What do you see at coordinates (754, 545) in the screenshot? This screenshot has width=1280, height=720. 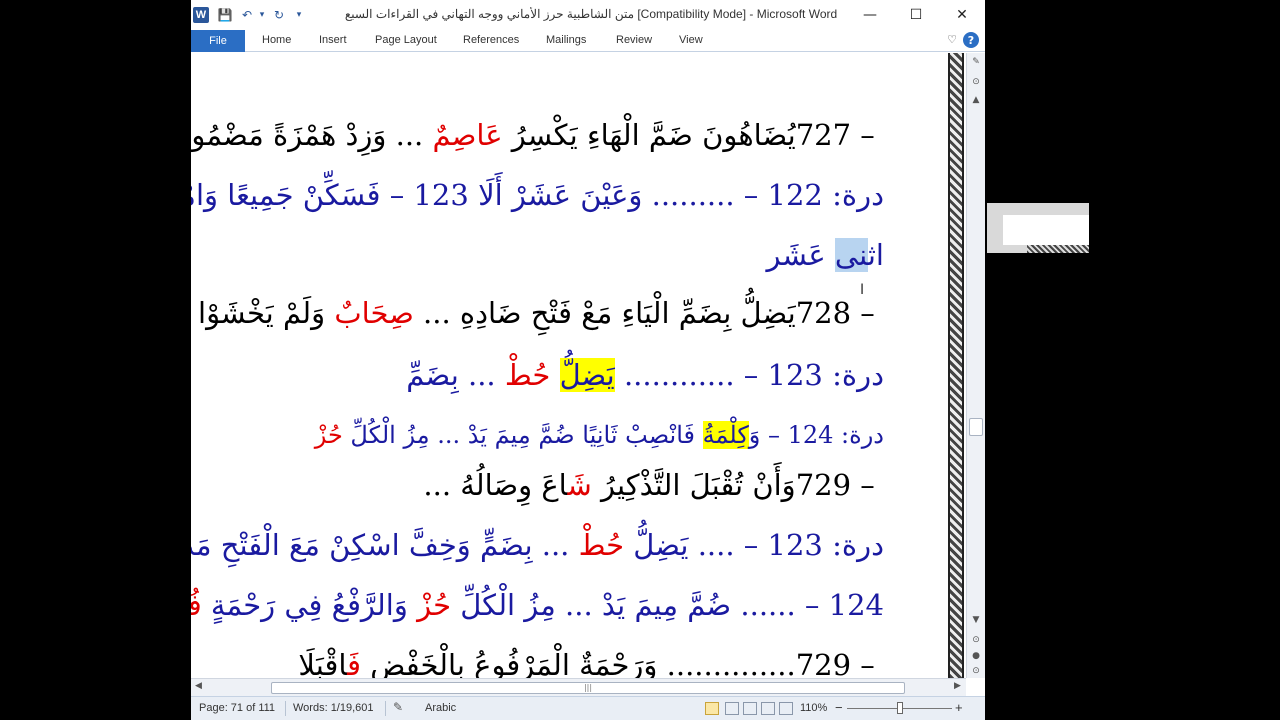 I see `text-run: درة: 123 – .... يَضِلُّ` at bounding box center [754, 545].